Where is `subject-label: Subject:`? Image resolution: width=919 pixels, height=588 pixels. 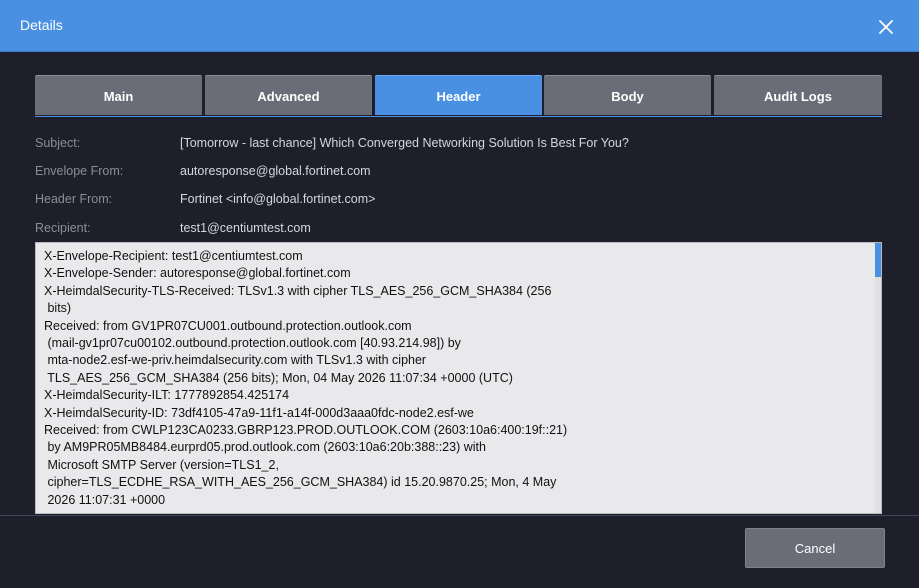 subject-label: Subject: is located at coordinates (58, 143).